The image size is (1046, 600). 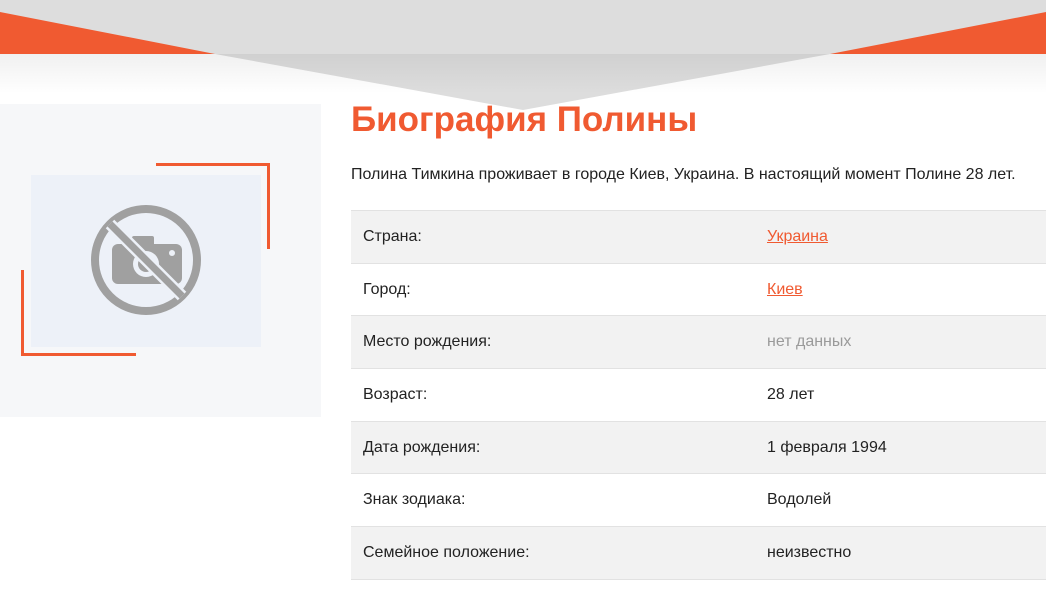 I want to click on header-shadow, so click(x=523, y=74).